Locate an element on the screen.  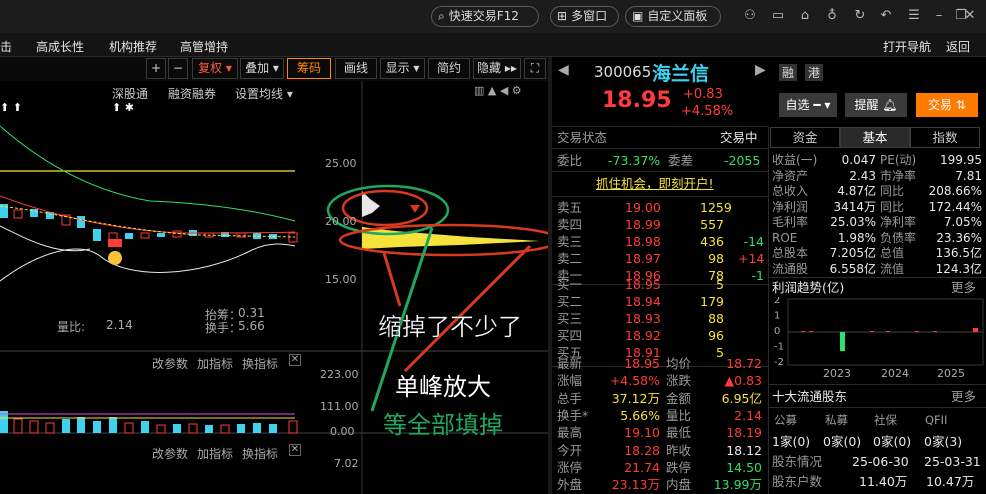
open-nav-link: 打开导航 is located at coordinates (907, 46).